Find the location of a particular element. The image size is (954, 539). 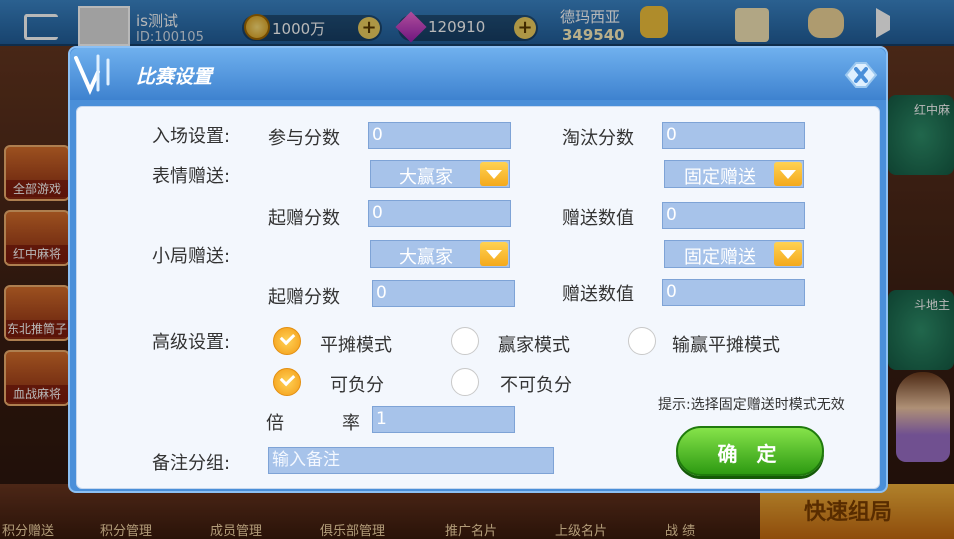

emoji-gift-type-dropdown: 固定赠送 is located at coordinates (734, 174).